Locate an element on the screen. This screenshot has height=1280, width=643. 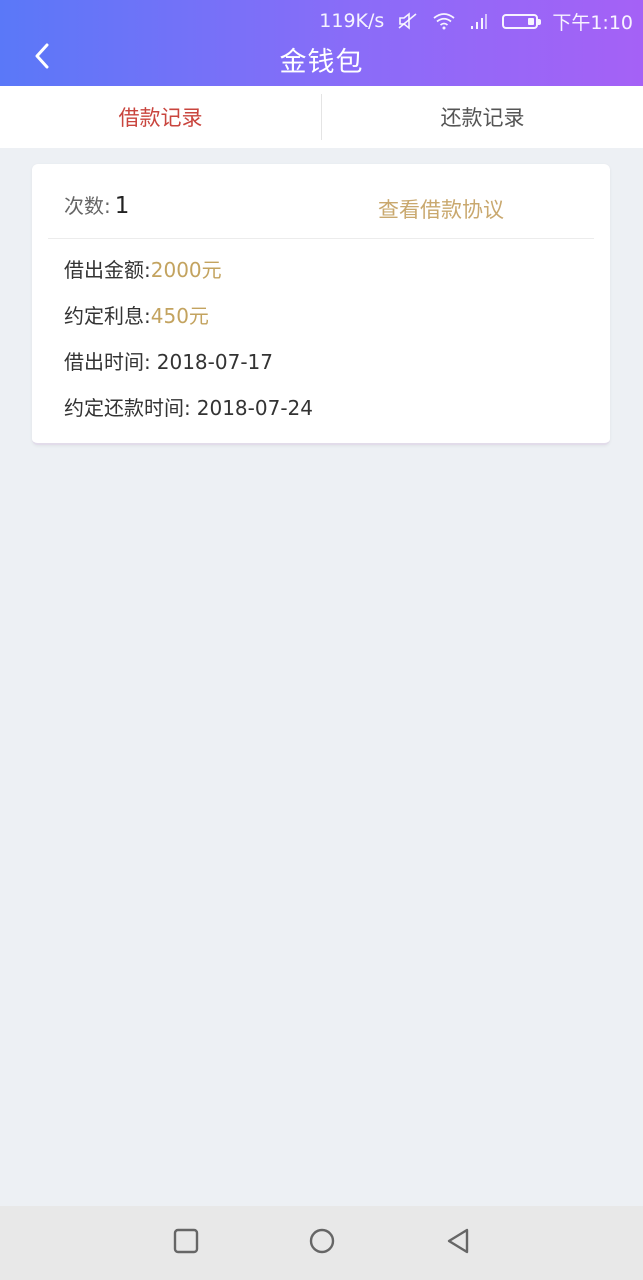
view-agreement-link: 查看借款协议 is located at coordinates (441, 209).